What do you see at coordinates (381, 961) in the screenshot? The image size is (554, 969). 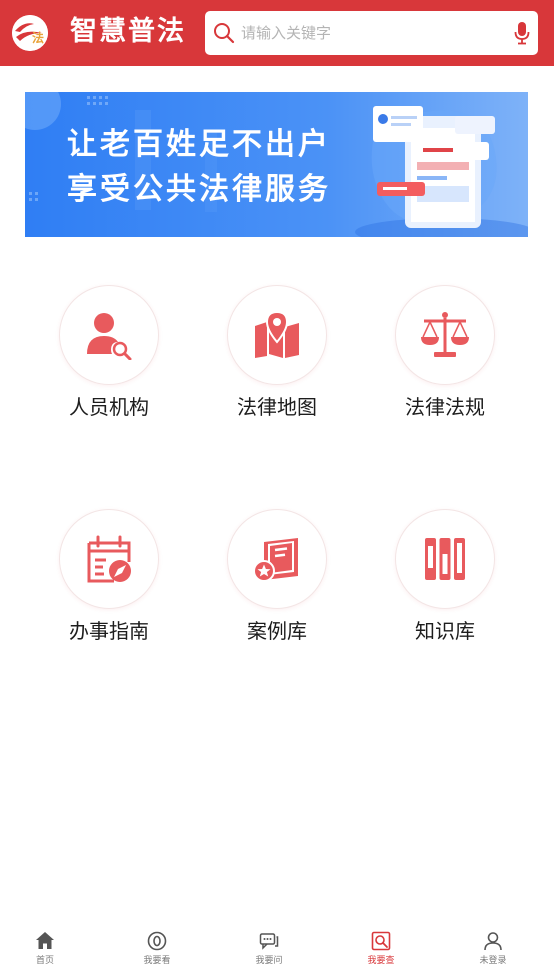 I see `tab-label: 我要查` at bounding box center [381, 961].